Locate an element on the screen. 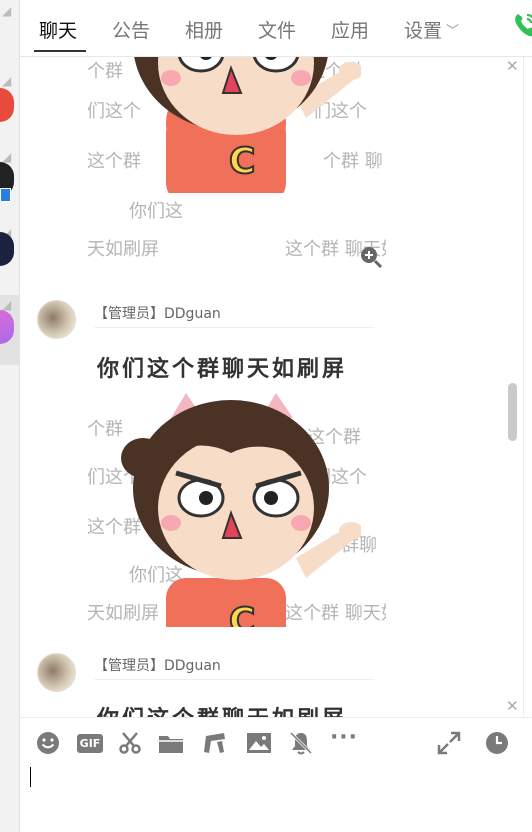 The width and height of the screenshot is (532, 832). tab-settings-label: 设置 is located at coordinates (423, 31).